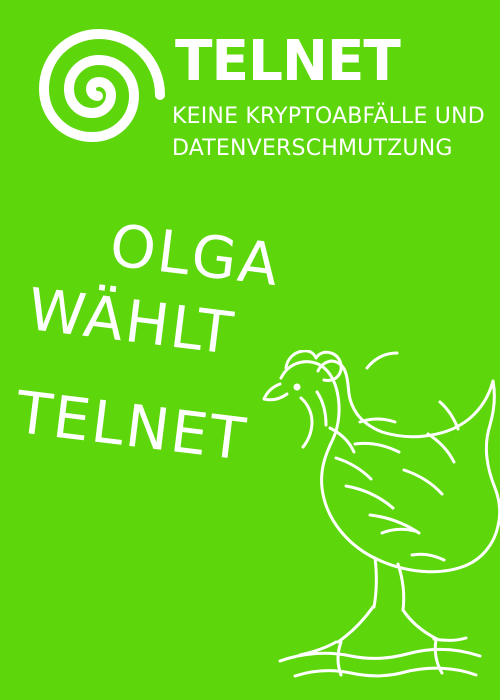  What do you see at coordinates (131, 426) in the screenshot?
I see `headline-line-3: TELNET` at bounding box center [131, 426].